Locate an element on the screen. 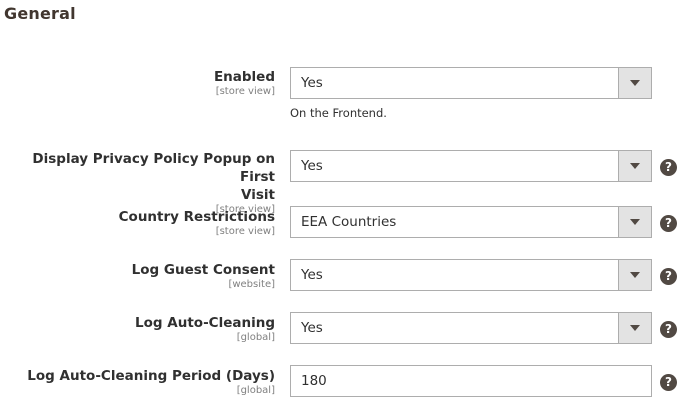  label-text: Log Auto-Cleaning Period (Days) is located at coordinates (151, 376).